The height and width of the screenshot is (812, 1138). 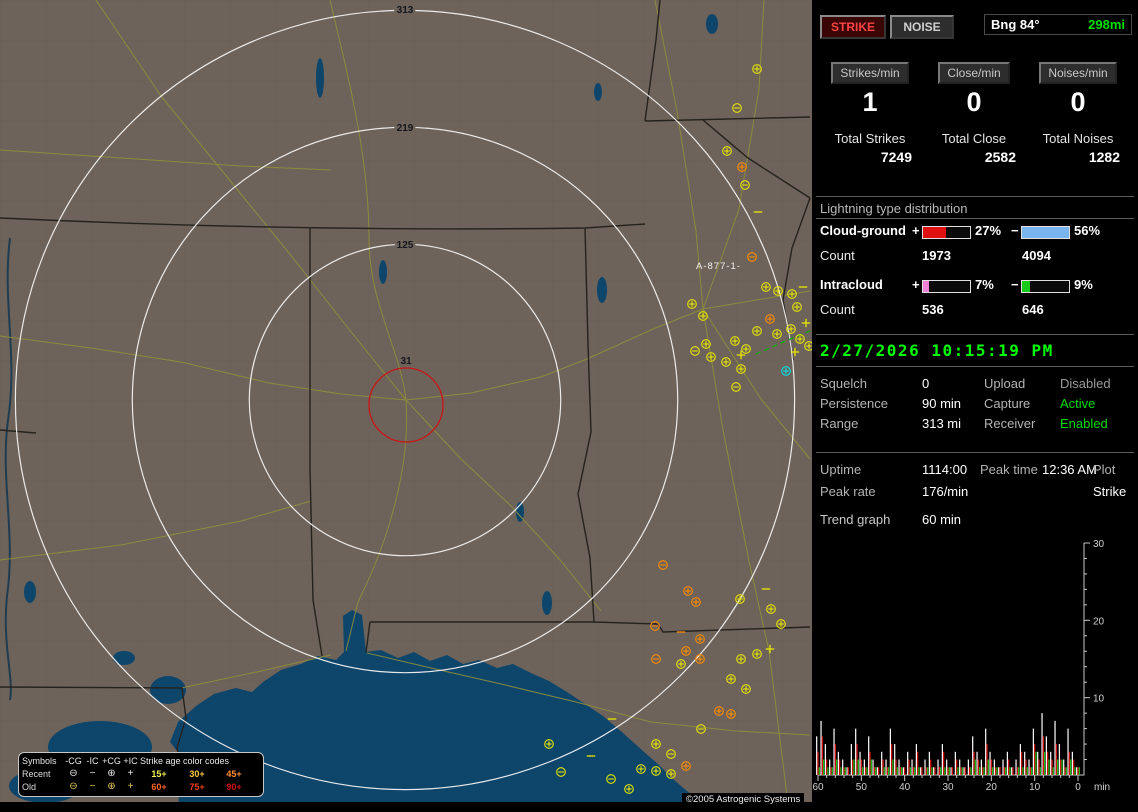 I want to click on upload-label: Upload, so click(x=1005, y=383).